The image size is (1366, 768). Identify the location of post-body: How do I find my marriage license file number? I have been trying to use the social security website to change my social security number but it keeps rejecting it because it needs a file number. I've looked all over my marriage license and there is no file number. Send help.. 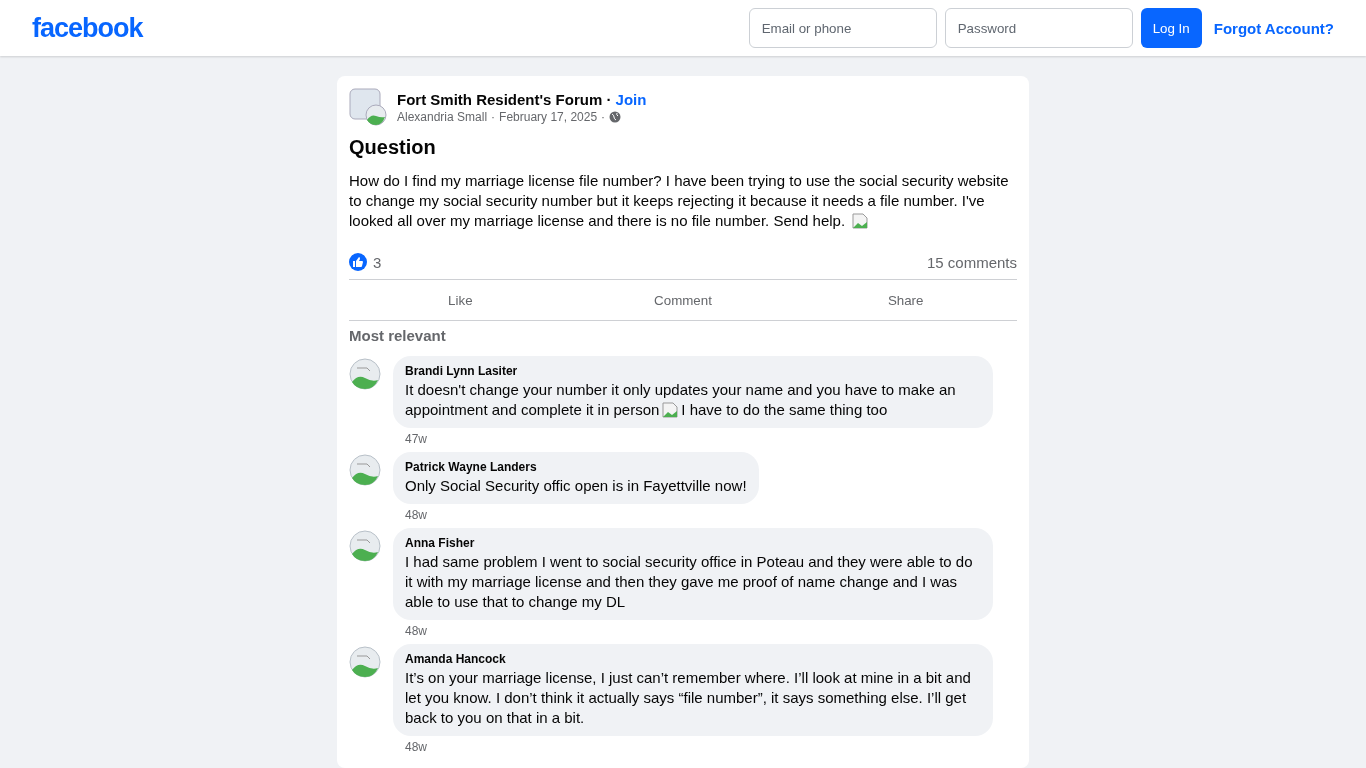
(679, 201).